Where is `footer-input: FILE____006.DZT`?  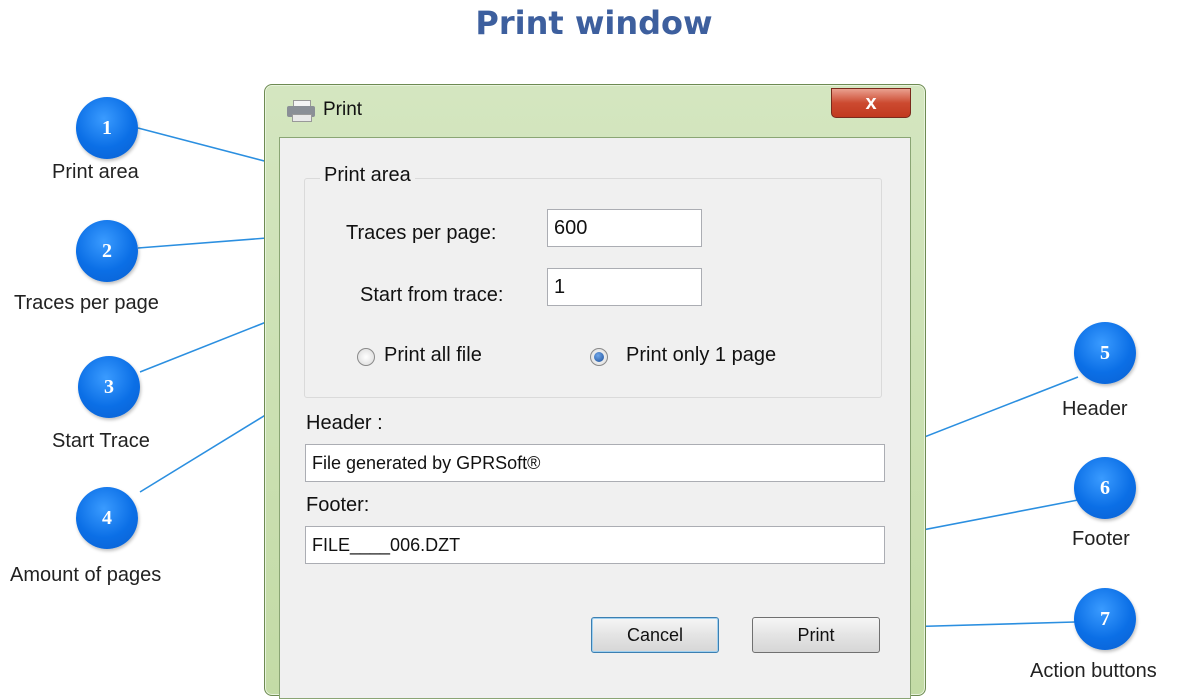 footer-input: FILE____006.DZT is located at coordinates (595, 545).